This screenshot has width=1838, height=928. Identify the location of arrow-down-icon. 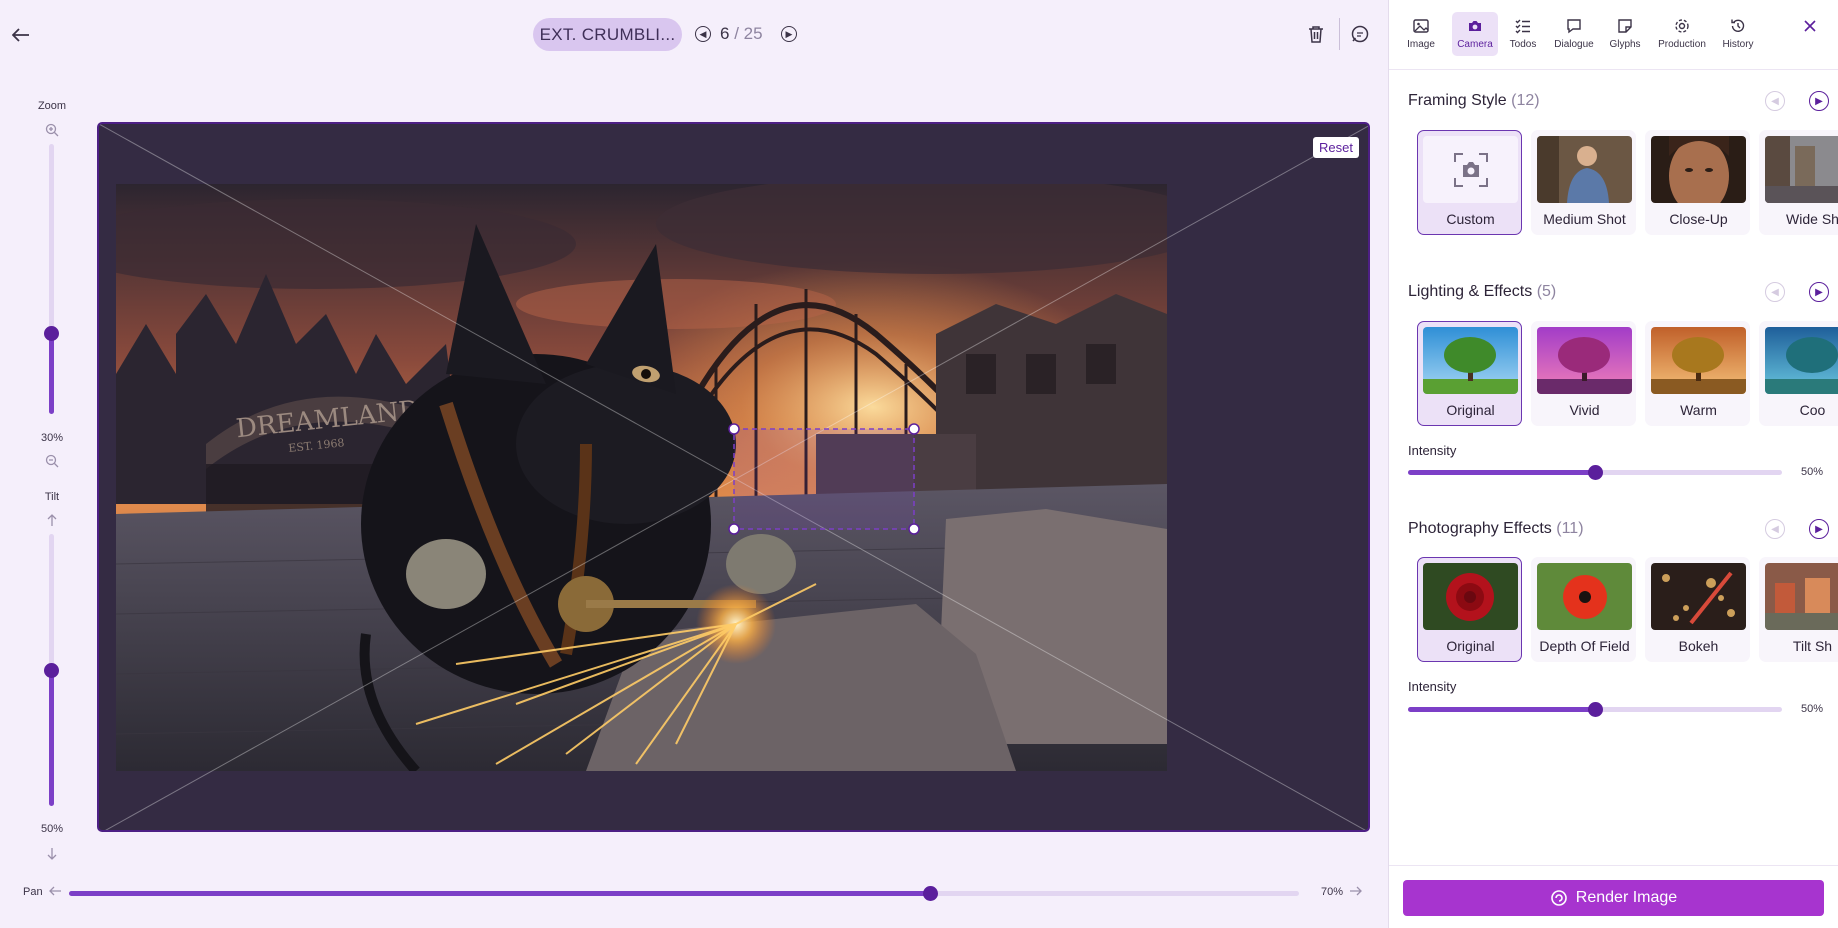
(52, 855).